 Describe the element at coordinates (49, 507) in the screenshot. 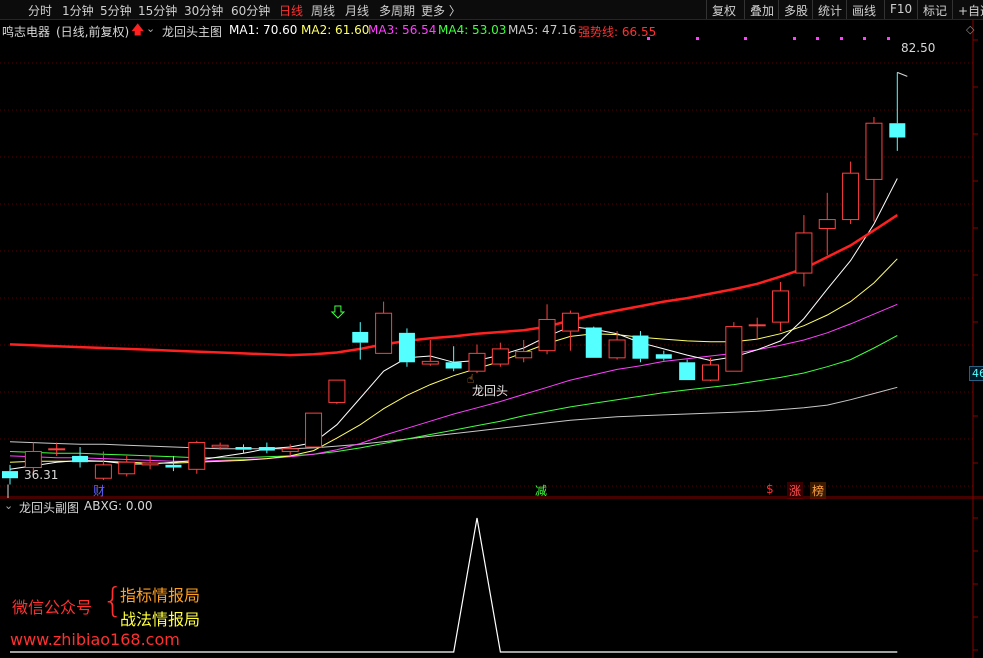

I see `sub-indicator-name: 龙回头副图` at that location.